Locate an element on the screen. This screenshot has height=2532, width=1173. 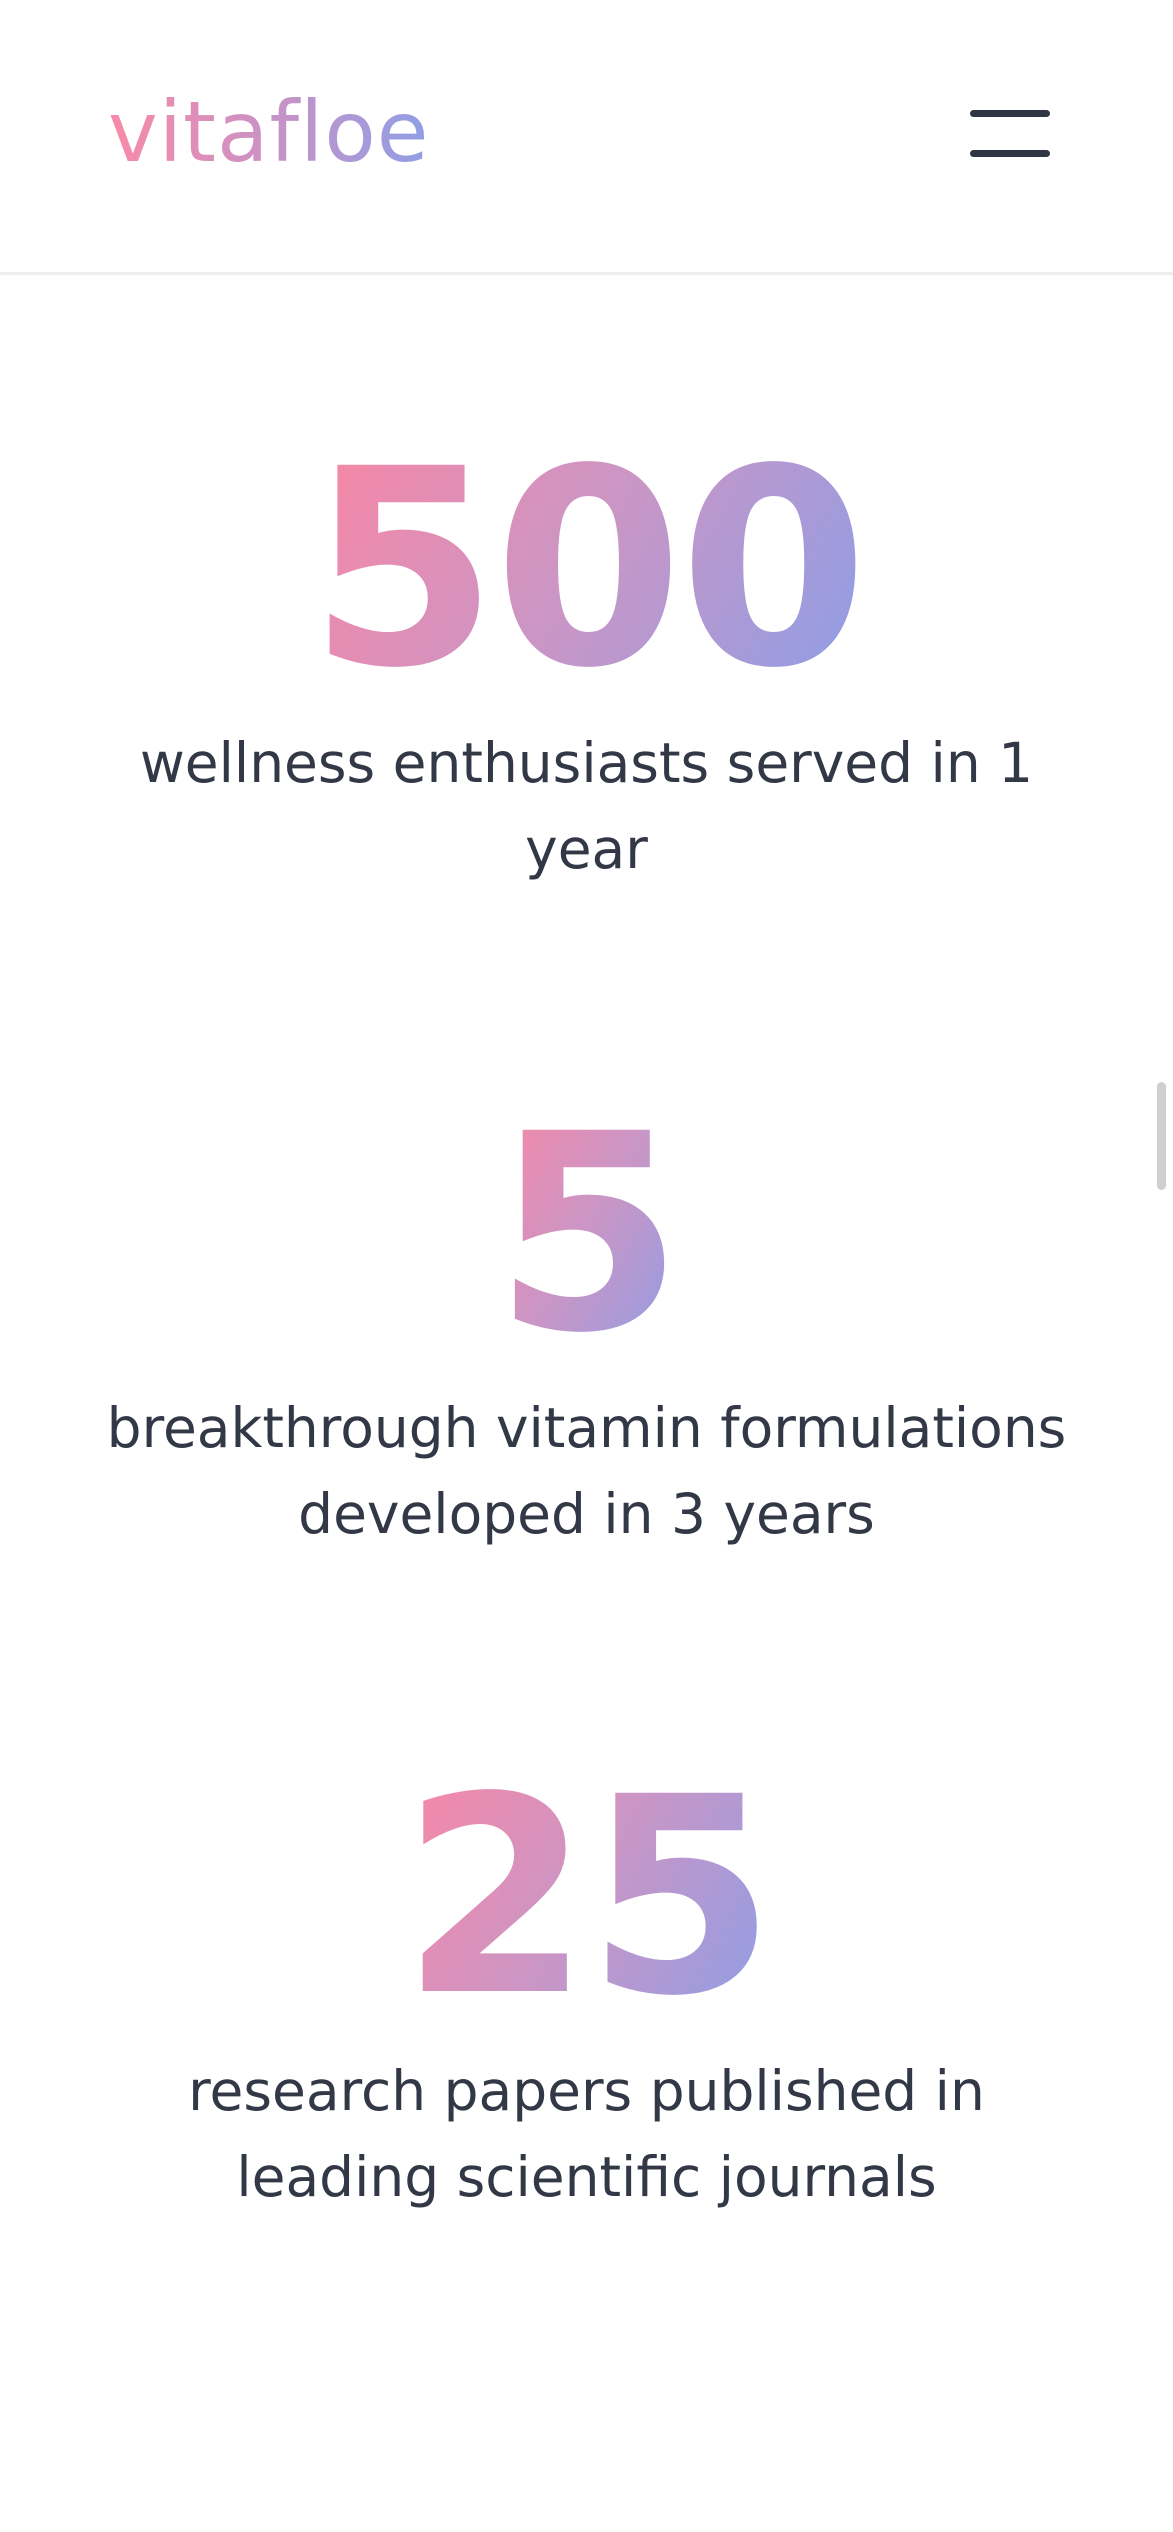
stat-number-value: 25 is located at coordinates (588, 1898).